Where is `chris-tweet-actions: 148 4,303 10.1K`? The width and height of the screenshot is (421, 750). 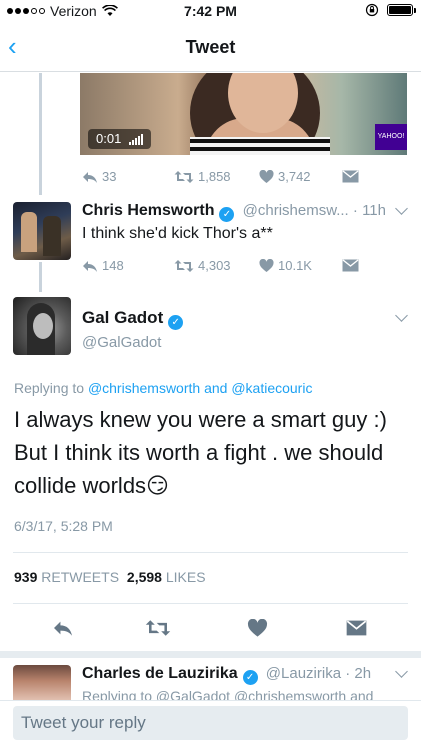
chris-tweet-actions: 148 4,303 10.1K is located at coordinates (220, 265).